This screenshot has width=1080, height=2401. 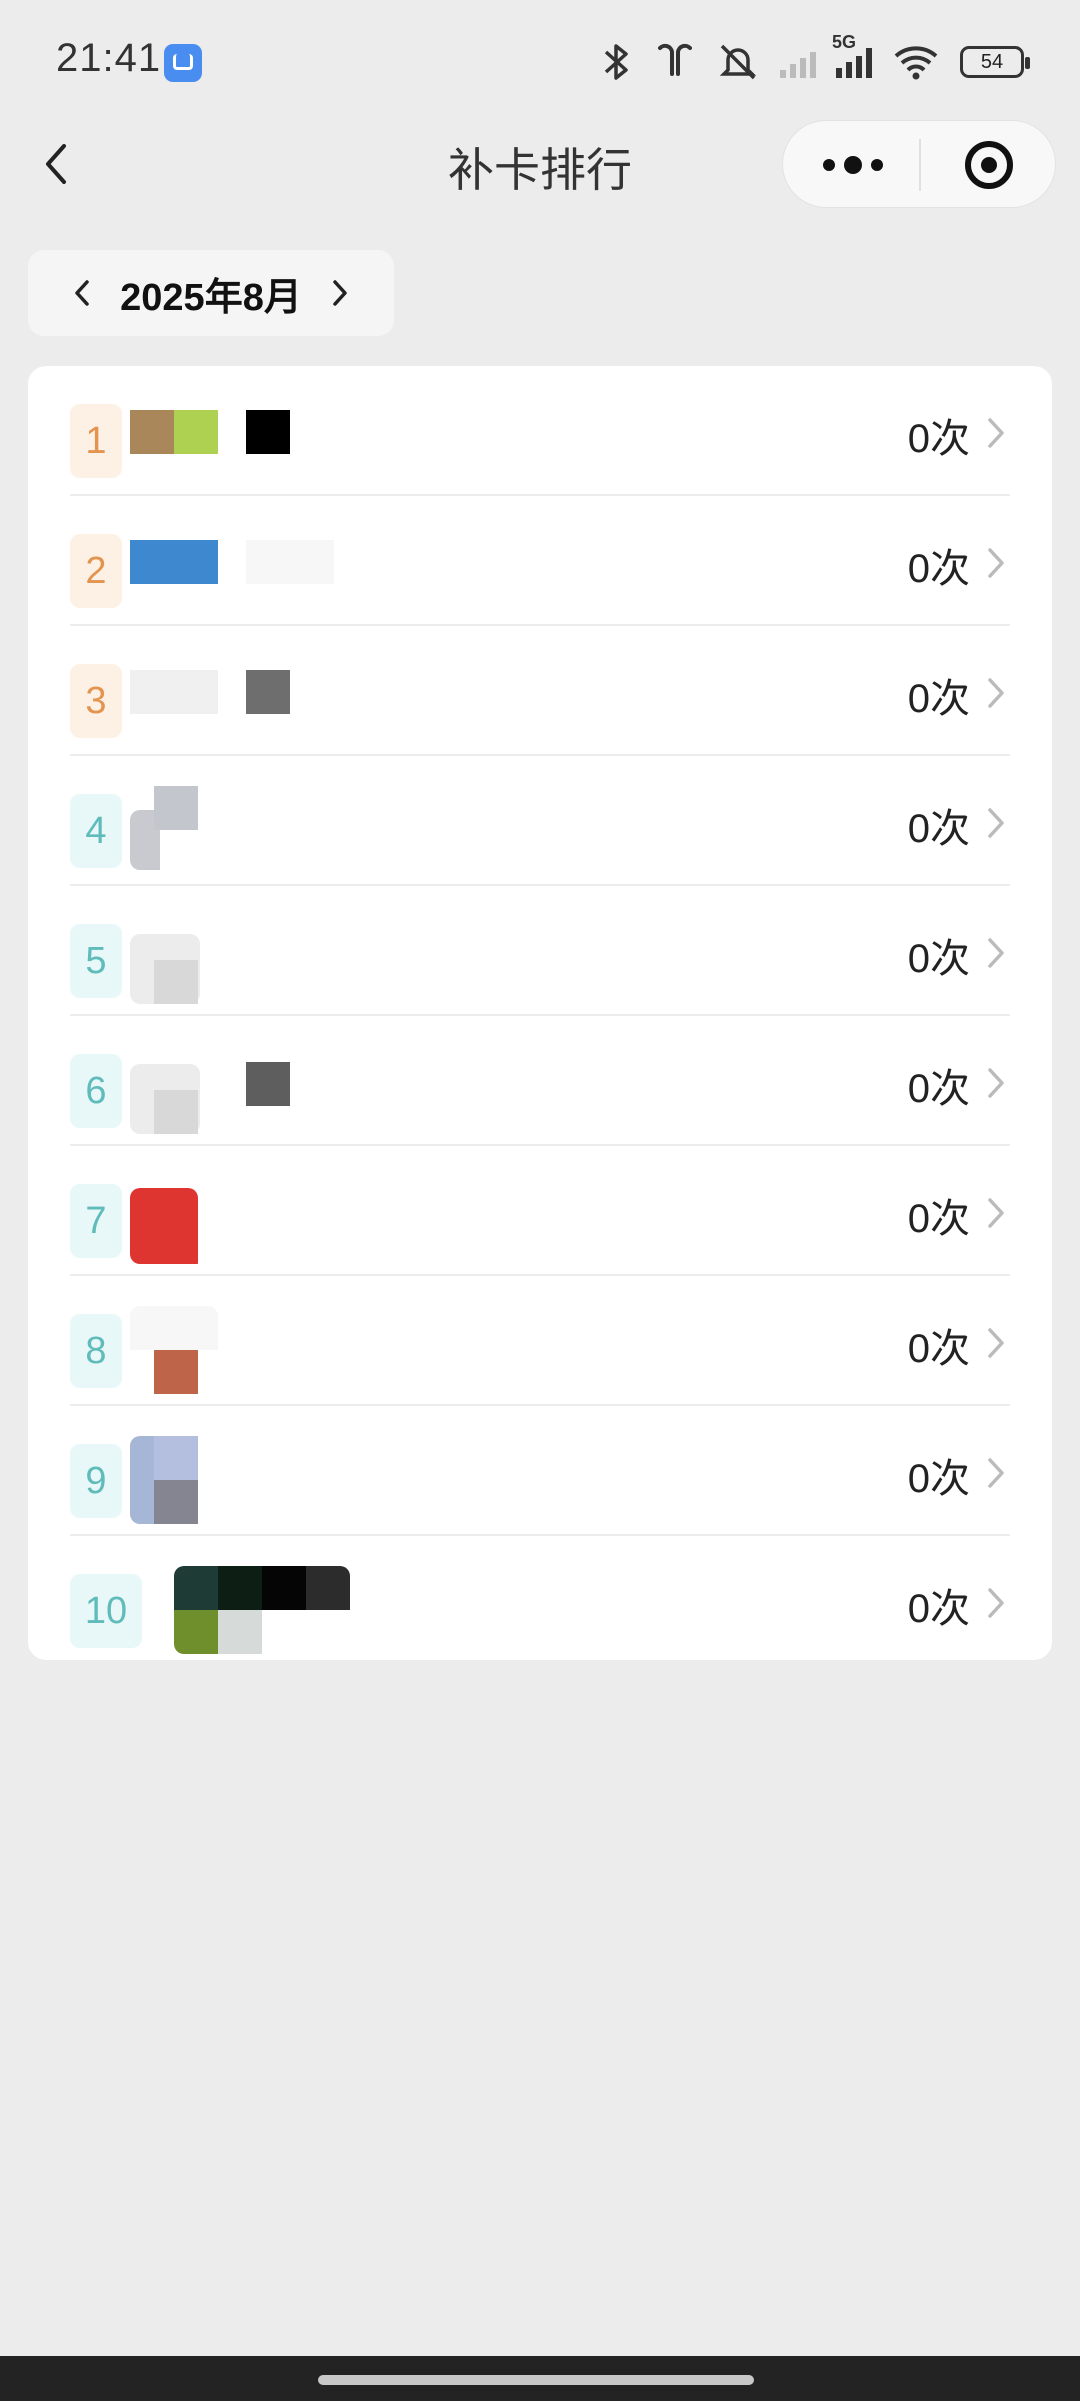 What do you see at coordinates (536, 2380) in the screenshot?
I see `home-indicator` at bounding box center [536, 2380].